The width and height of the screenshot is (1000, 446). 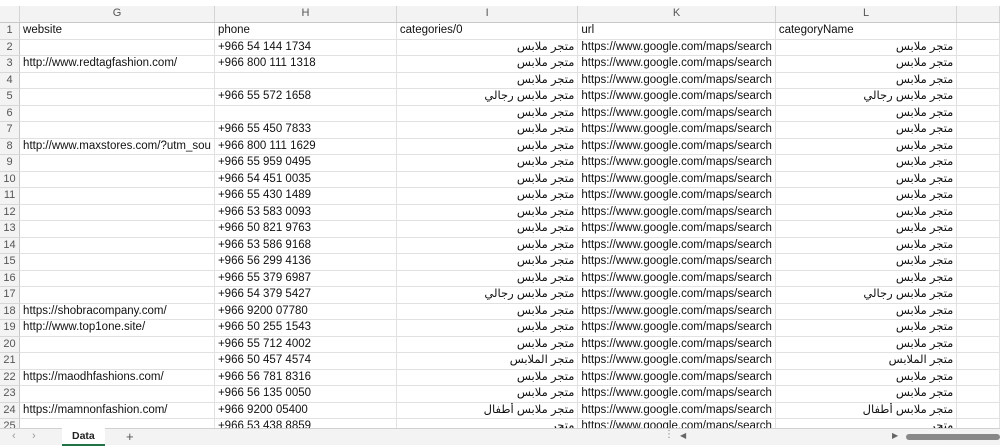 What do you see at coordinates (305, 229) in the screenshot?
I see `cell-phone: +966 50 821 9763` at bounding box center [305, 229].